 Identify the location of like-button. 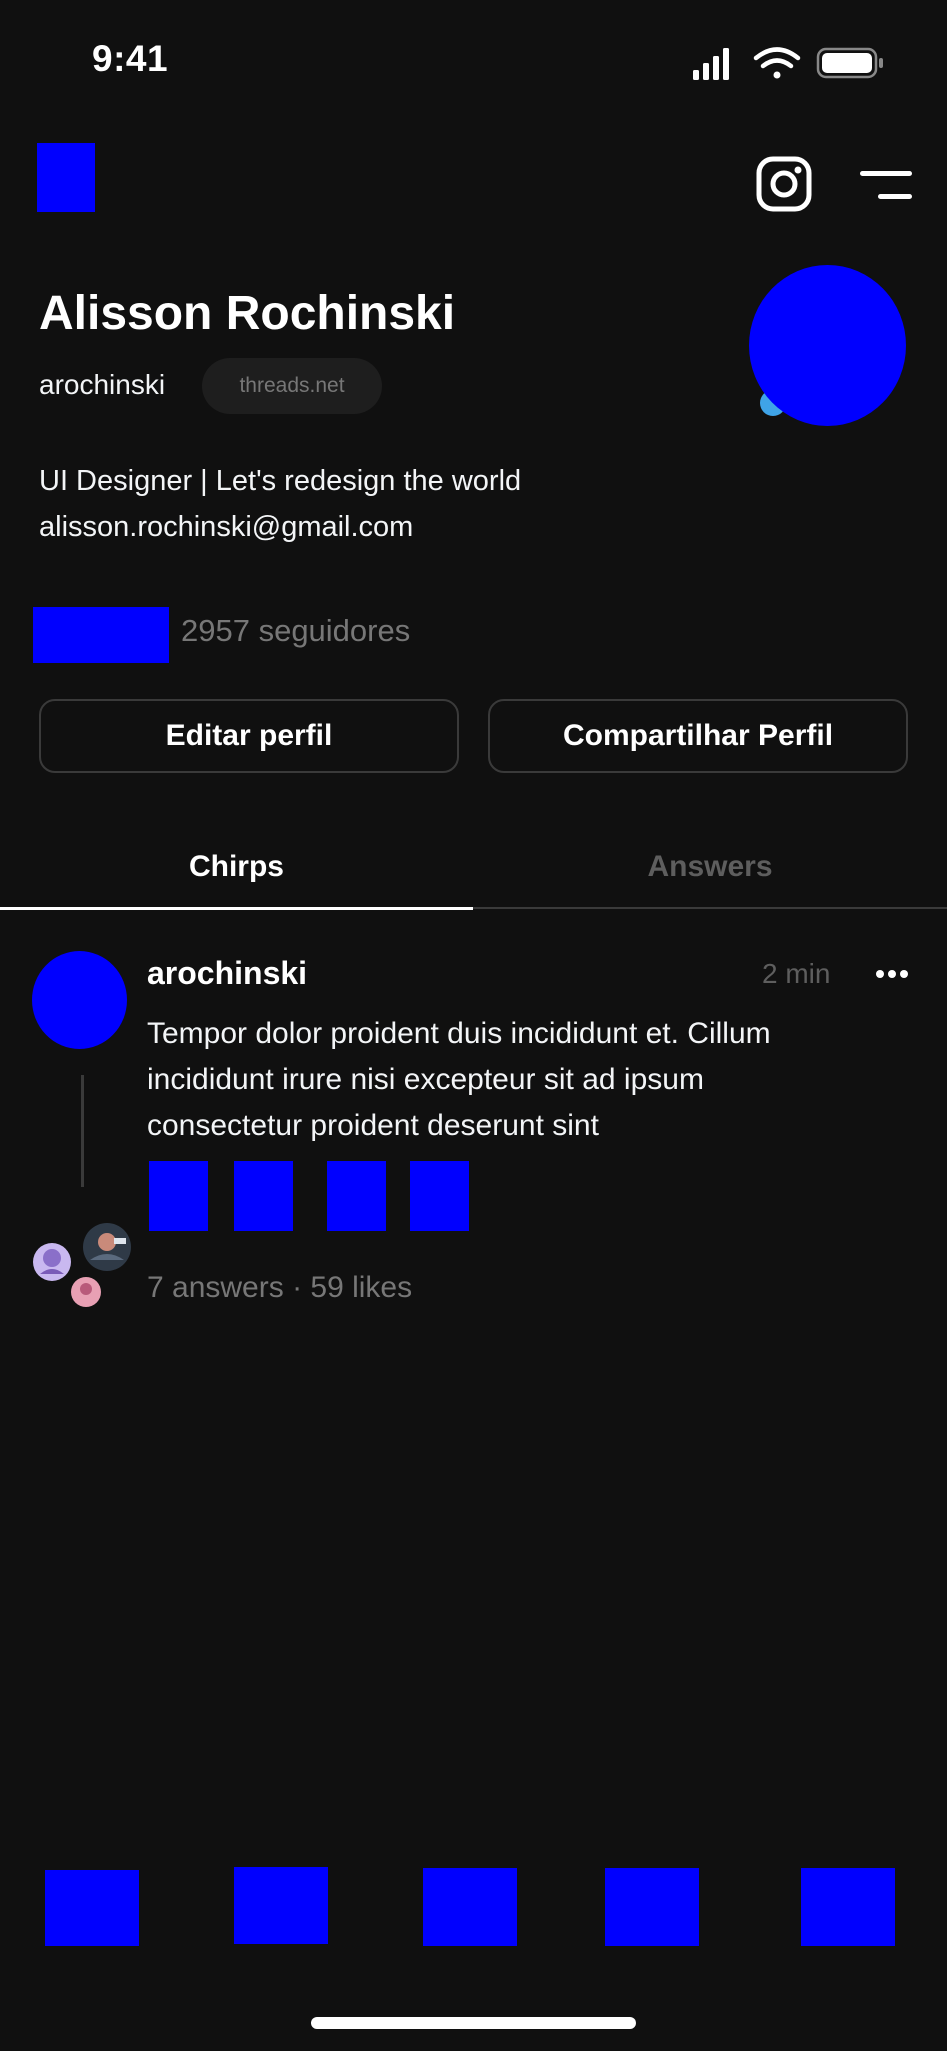
(178, 1196).